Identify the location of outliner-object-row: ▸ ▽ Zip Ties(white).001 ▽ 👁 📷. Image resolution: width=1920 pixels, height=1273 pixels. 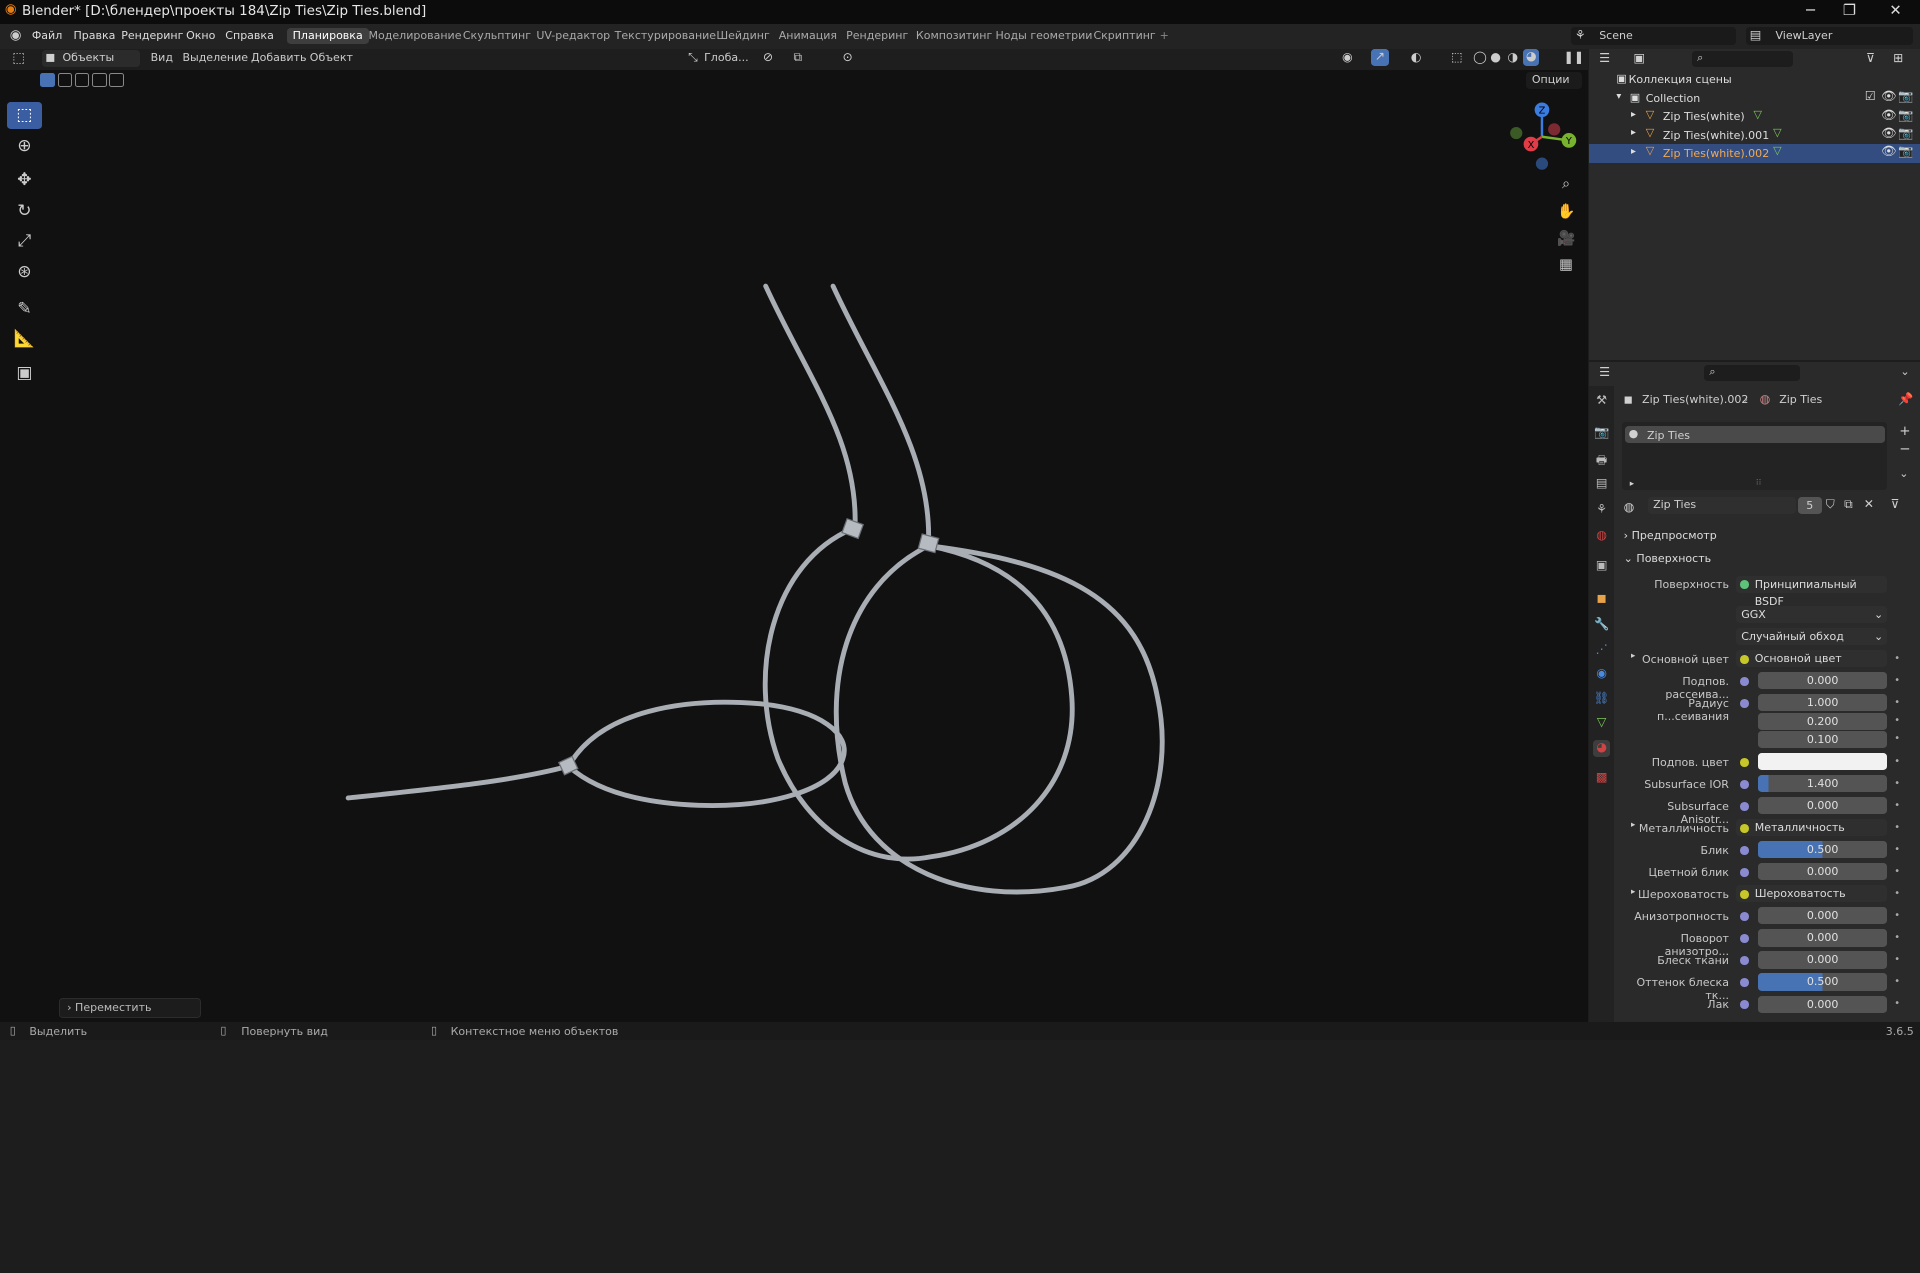
(1754, 135).